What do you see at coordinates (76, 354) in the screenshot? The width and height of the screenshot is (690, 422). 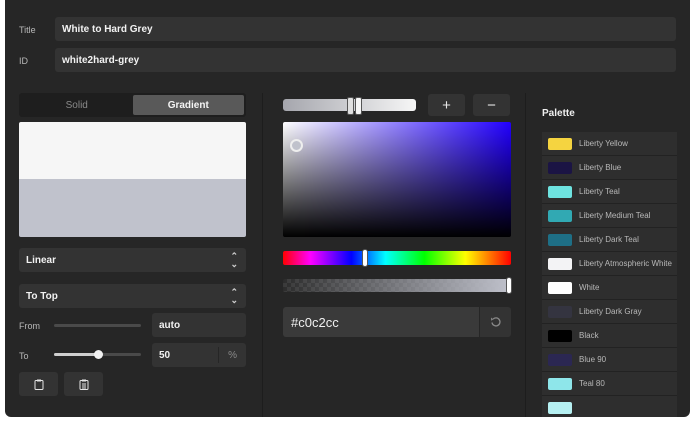 I see `to-slider-fill` at bounding box center [76, 354].